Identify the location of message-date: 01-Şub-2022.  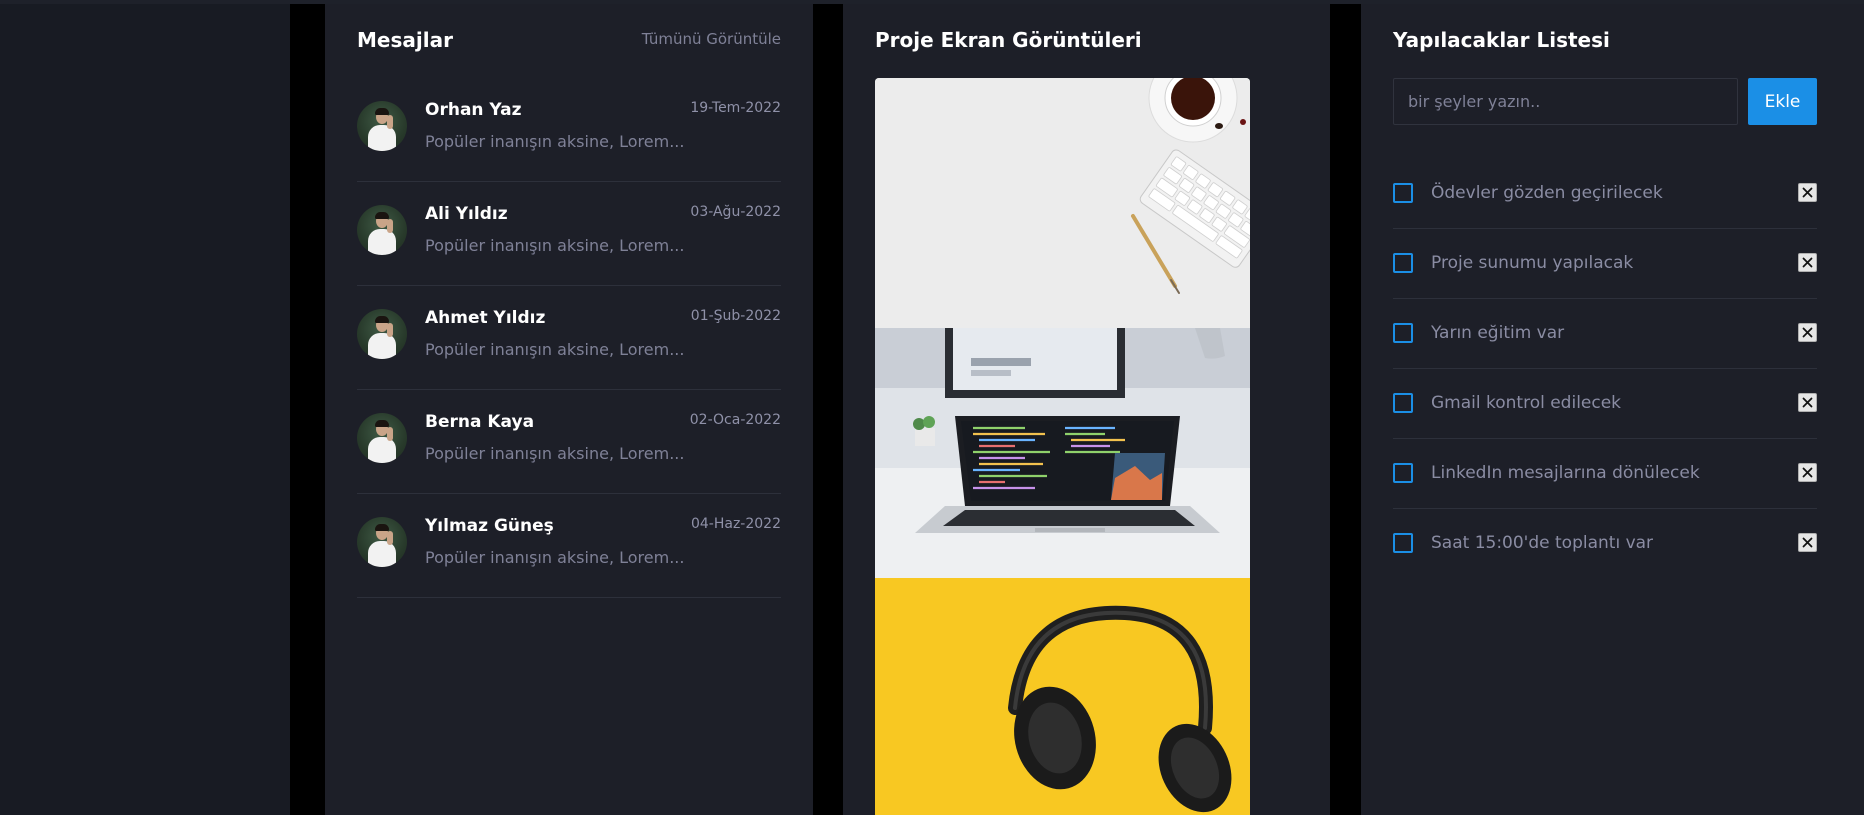
(735, 316).